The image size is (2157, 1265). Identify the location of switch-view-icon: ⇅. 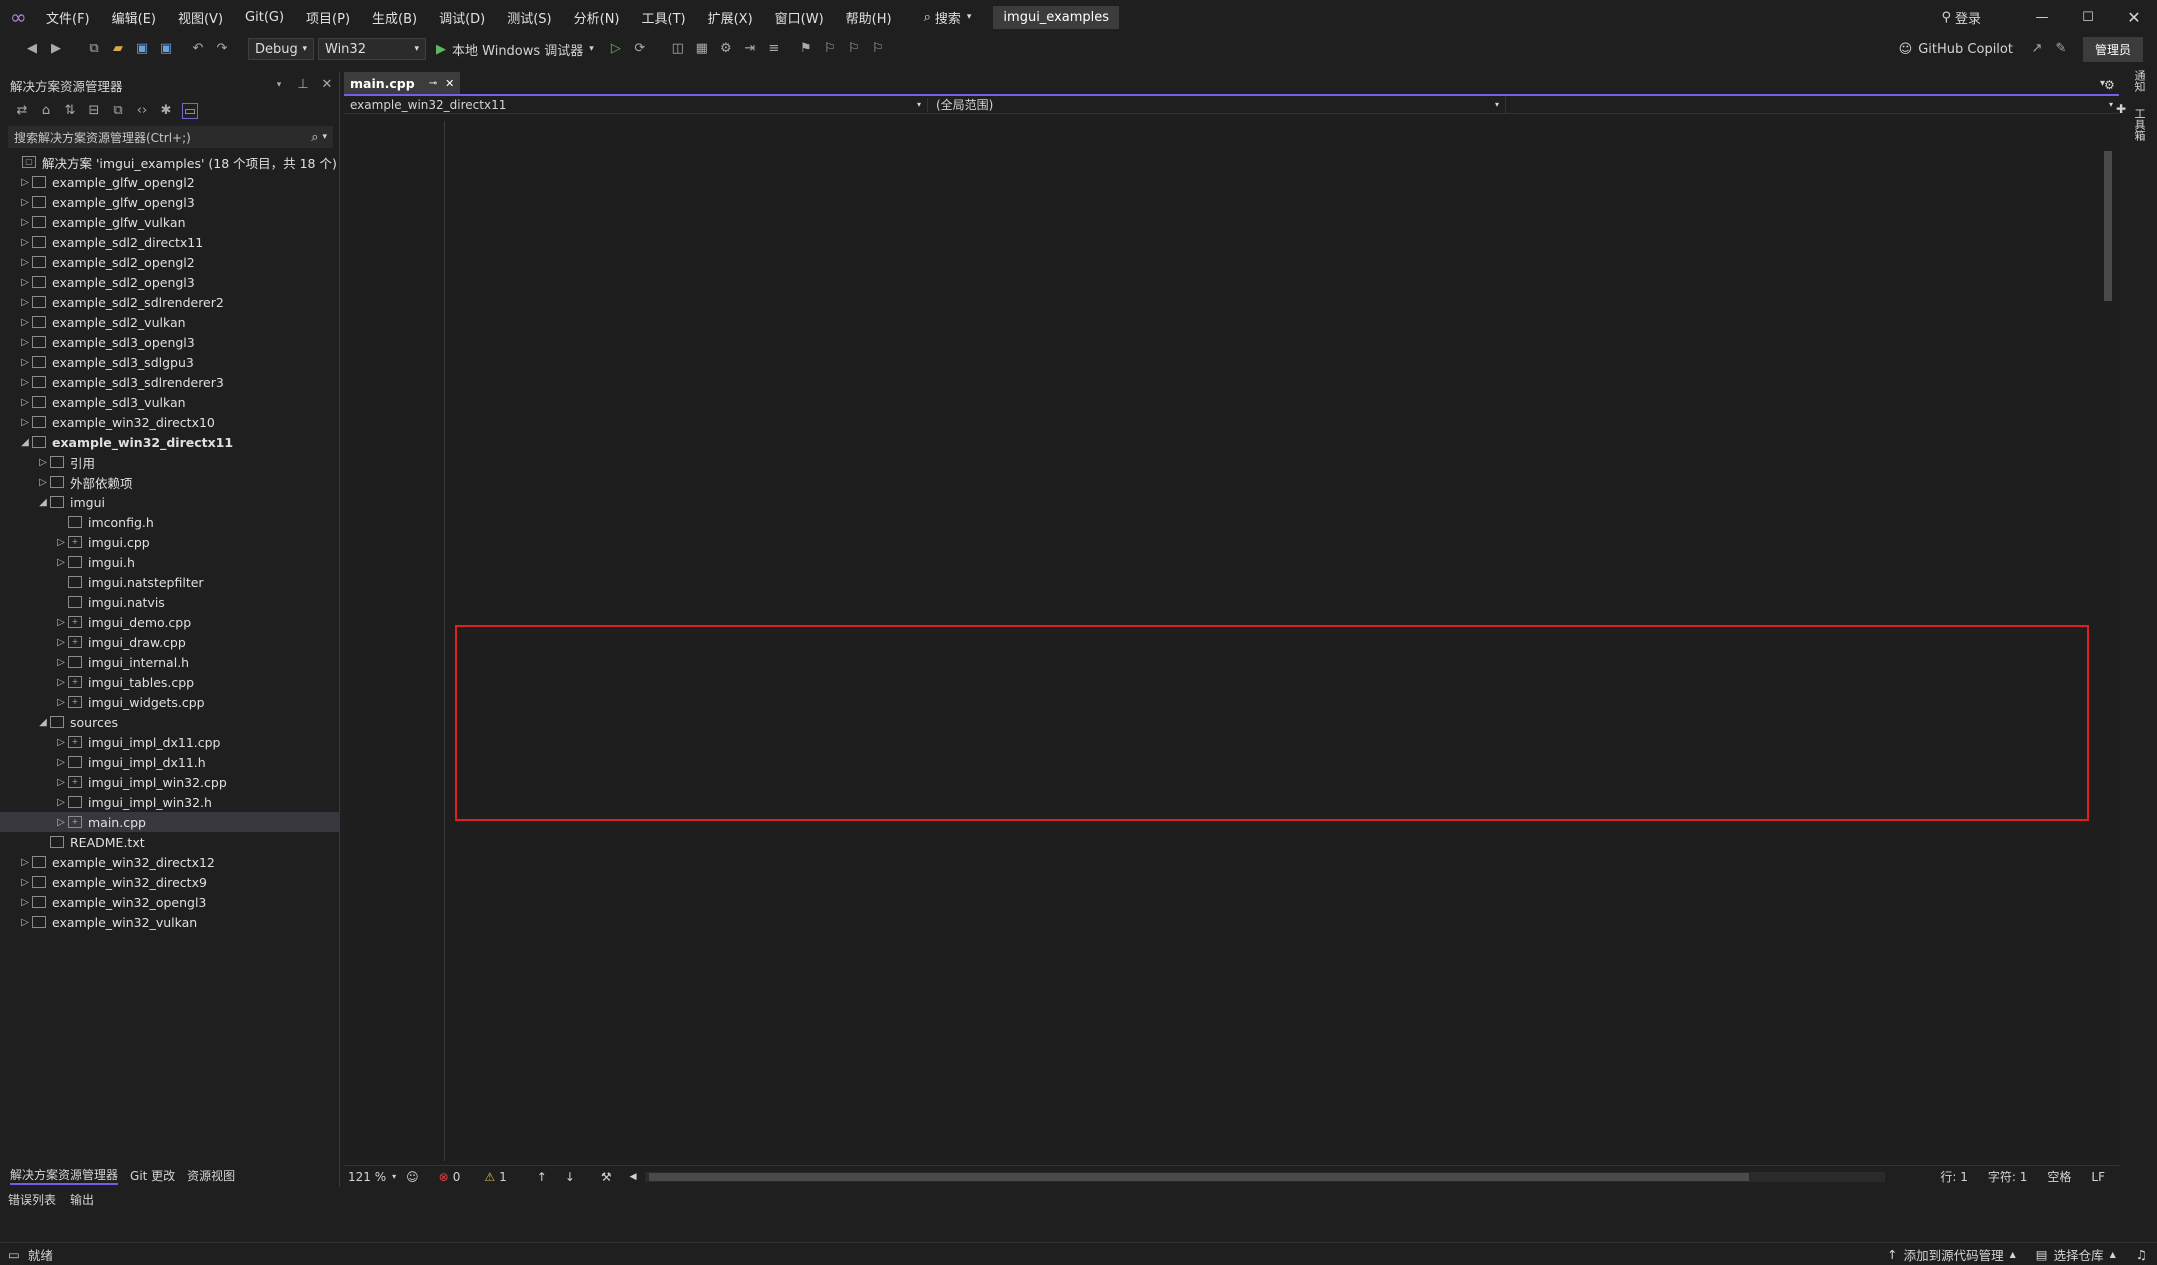
(70, 111).